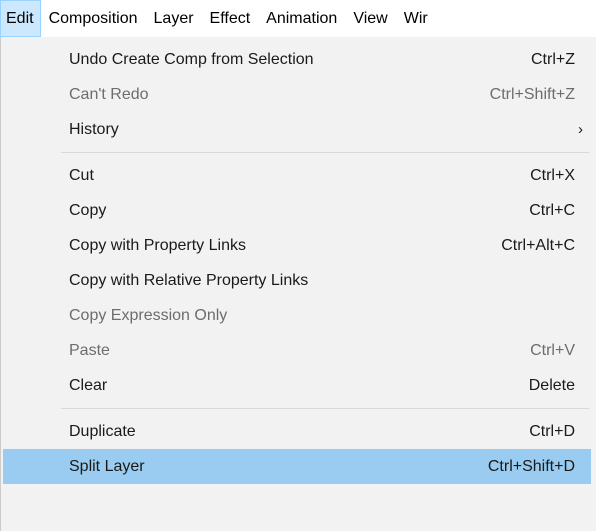 Image resolution: width=596 pixels, height=531 pixels. I want to click on menu-item-label: Undo Create Comp from Selection, so click(191, 59).